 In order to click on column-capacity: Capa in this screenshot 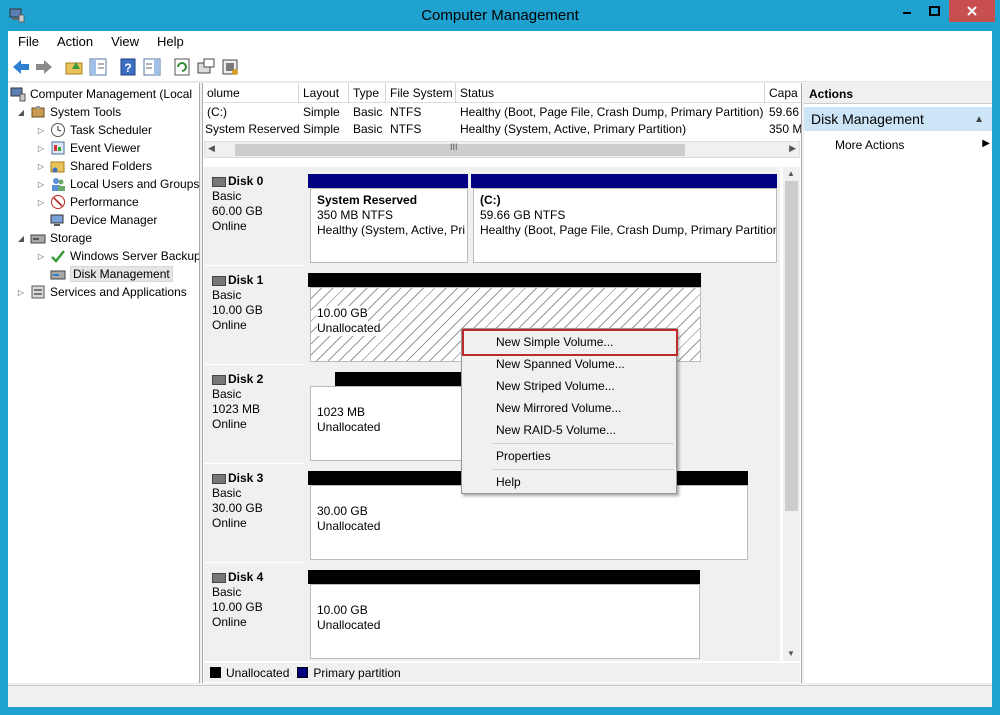, I will do `click(783, 93)`.